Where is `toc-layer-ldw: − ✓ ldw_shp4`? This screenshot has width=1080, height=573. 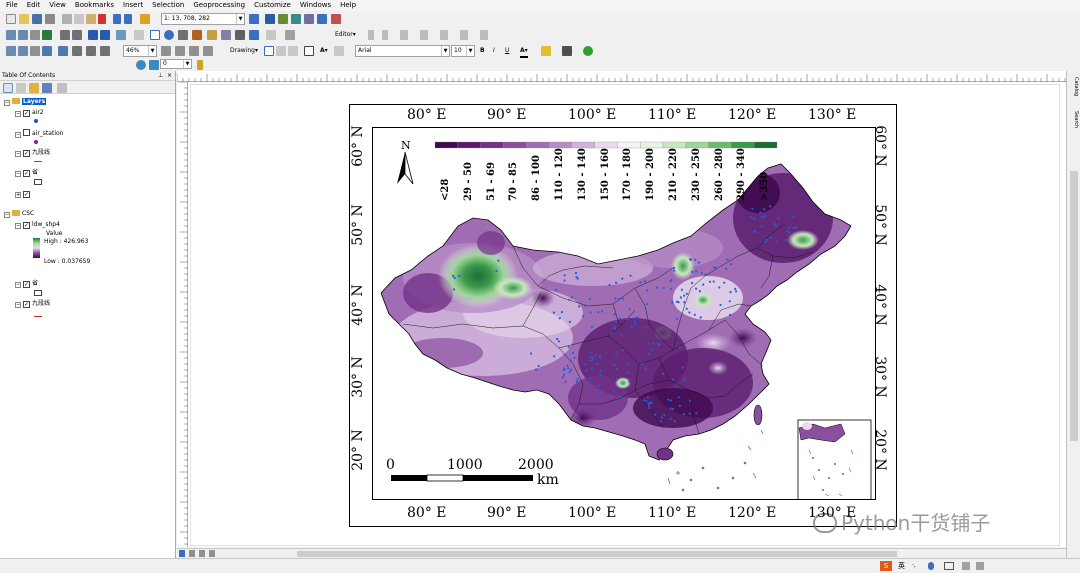
toc-layer-ldw: − ✓ ldw_shp4 is located at coordinates (37, 225).